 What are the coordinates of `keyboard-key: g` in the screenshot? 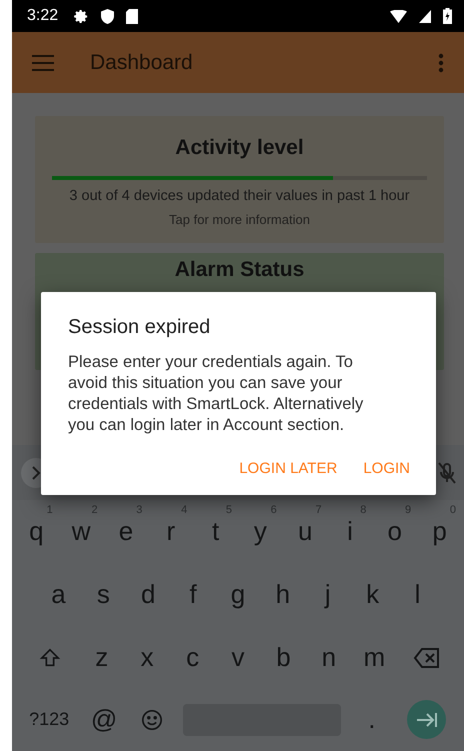 It's located at (238, 594).